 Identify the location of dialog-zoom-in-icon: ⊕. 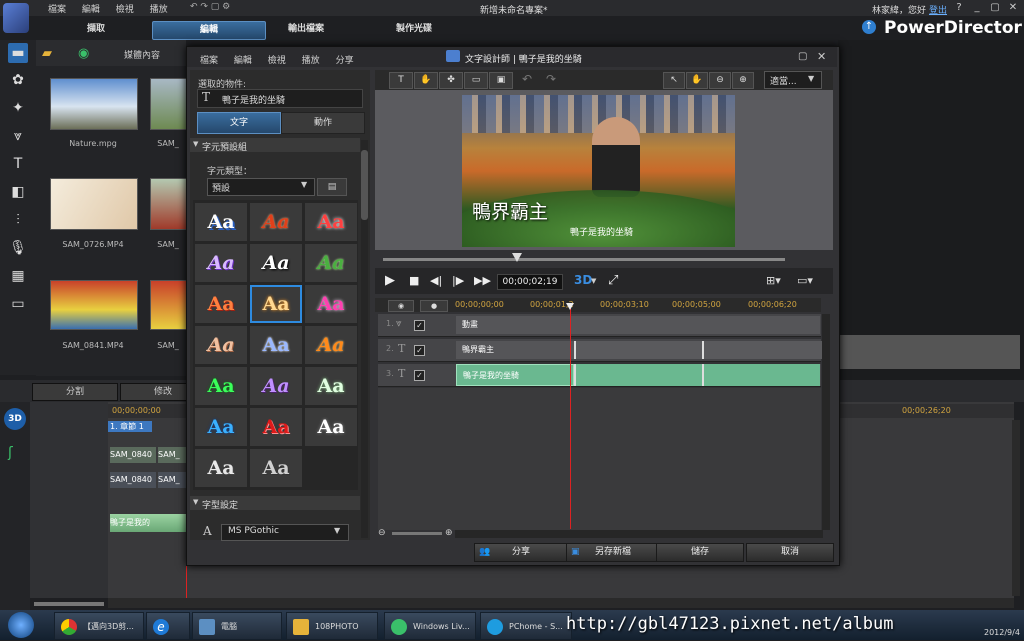
(449, 533).